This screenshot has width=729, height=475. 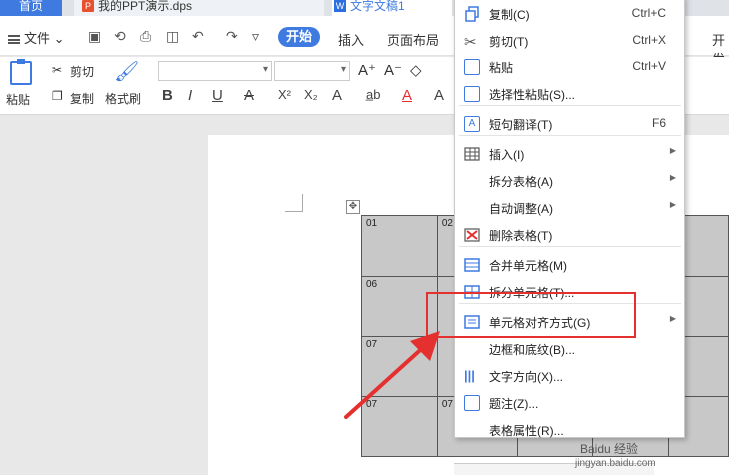 What do you see at coordinates (569, 265) in the screenshot?
I see `menu-item-merge-cells: 合并单元格(M)` at bounding box center [569, 265].